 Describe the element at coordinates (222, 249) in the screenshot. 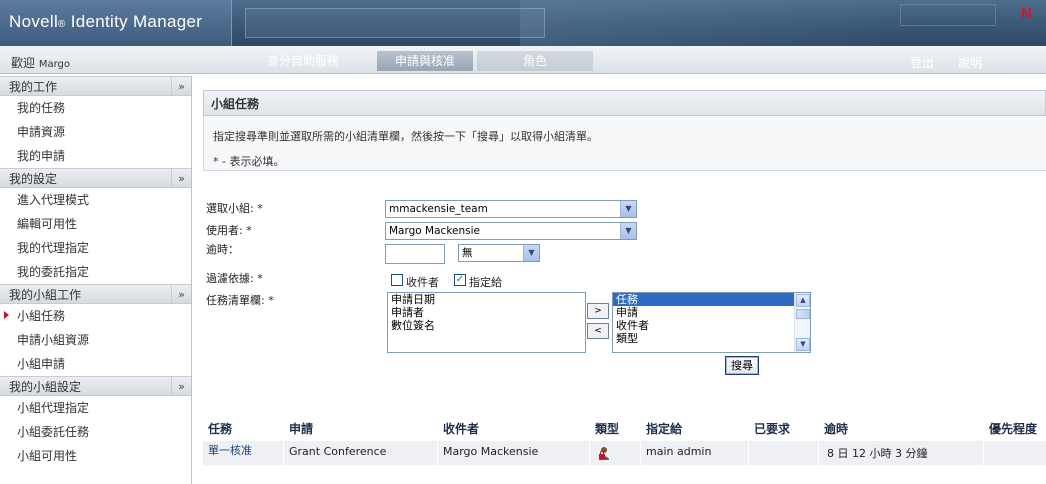

I see `overdue-label: 逾時：` at that location.